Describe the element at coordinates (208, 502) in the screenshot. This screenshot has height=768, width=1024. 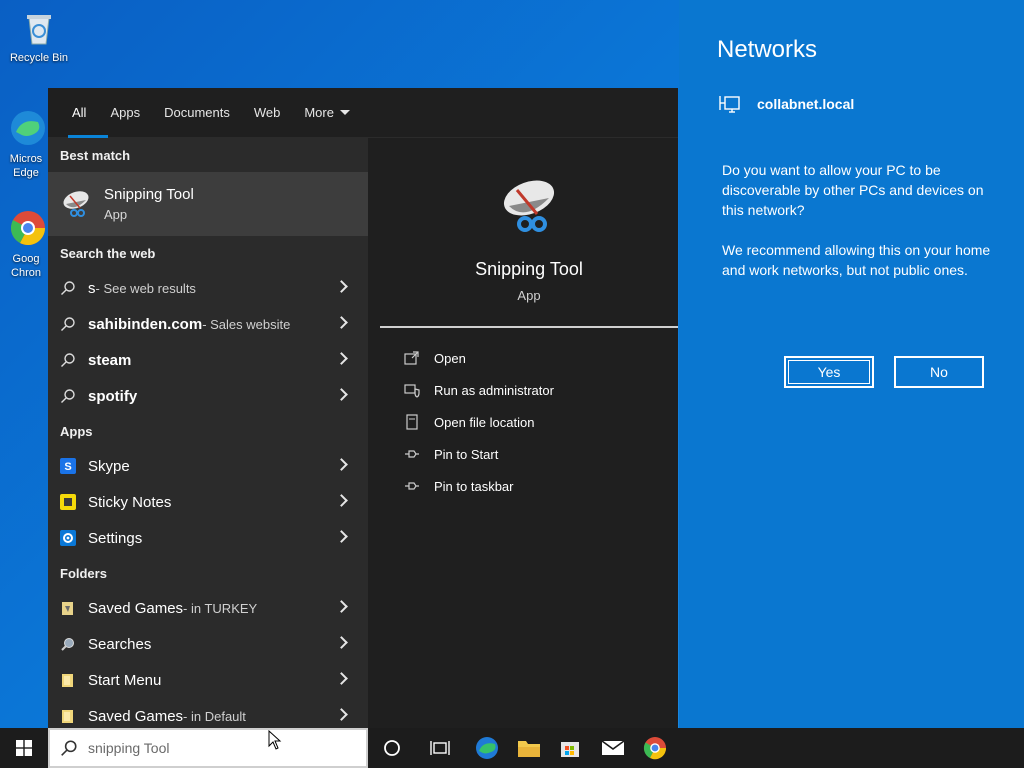
I see `app-item-sticky-notes: Sticky Notes` at that location.